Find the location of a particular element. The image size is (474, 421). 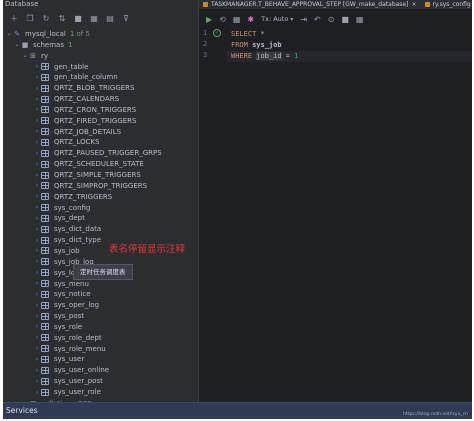

tree-item-table: › sys_dept is located at coordinates (59, 218).